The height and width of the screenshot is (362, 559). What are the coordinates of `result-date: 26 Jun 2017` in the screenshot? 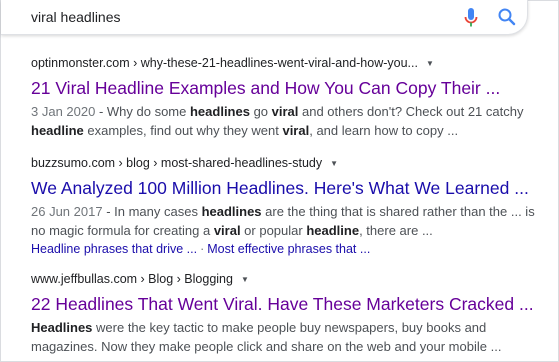 It's located at (67, 211).